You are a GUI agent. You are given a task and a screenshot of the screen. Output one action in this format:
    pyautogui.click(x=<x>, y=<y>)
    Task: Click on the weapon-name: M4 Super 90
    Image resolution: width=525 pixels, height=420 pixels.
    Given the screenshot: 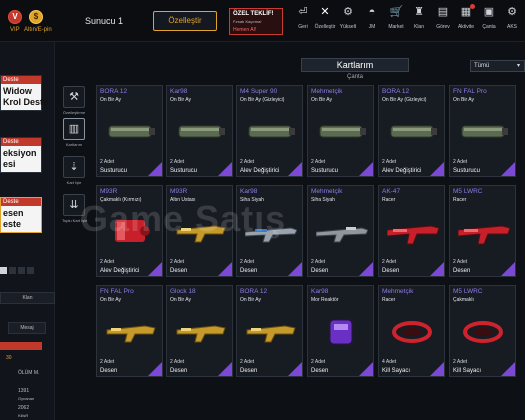 What is the action you would take?
    pyautogui.click(x=259, y=91)
    